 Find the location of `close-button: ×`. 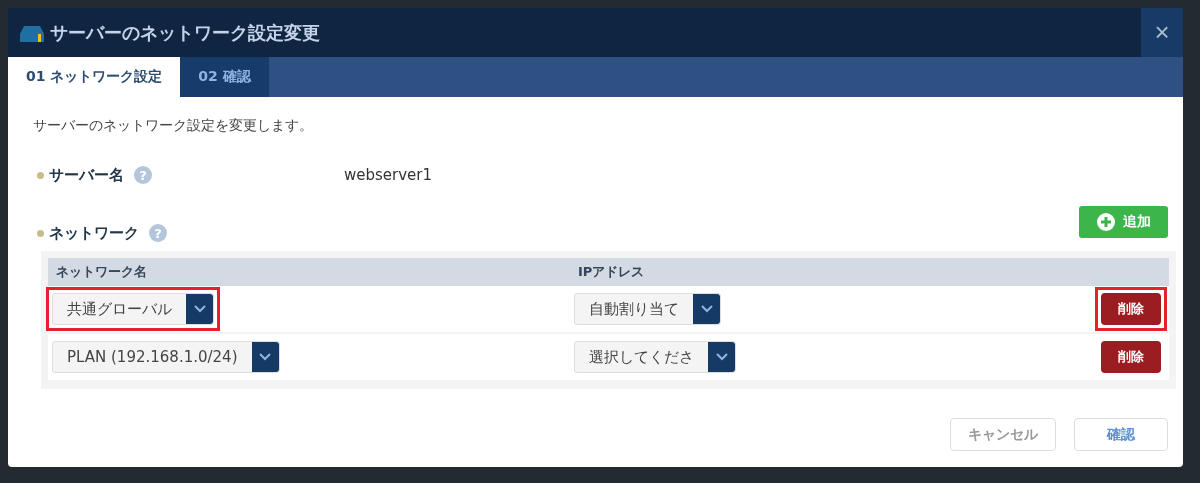

close-button: × is located at coordinates (1162, 32).